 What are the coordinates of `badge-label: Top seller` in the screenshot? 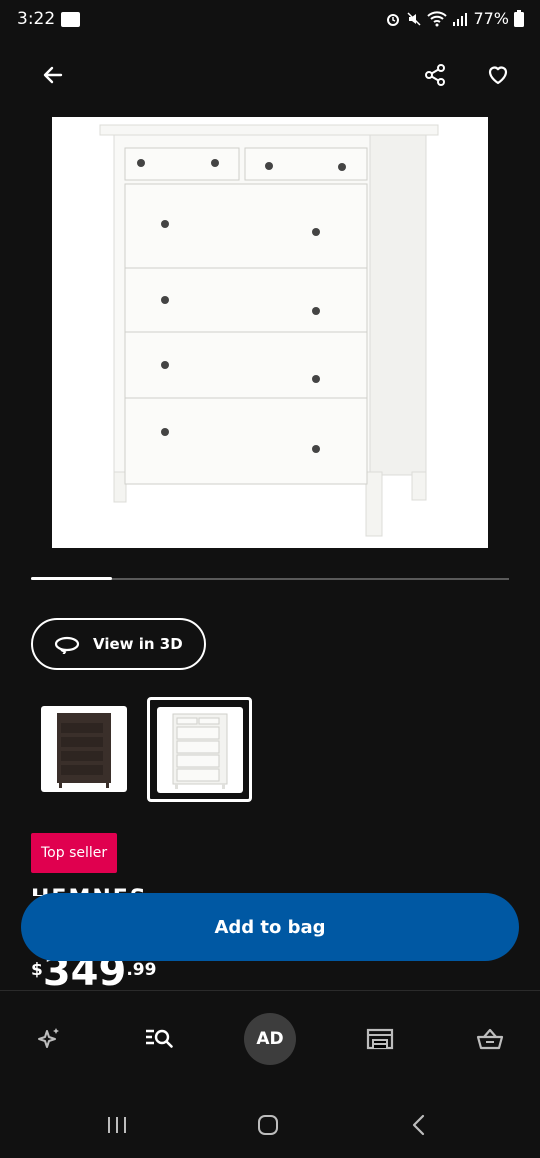 It's located at (74, 853).